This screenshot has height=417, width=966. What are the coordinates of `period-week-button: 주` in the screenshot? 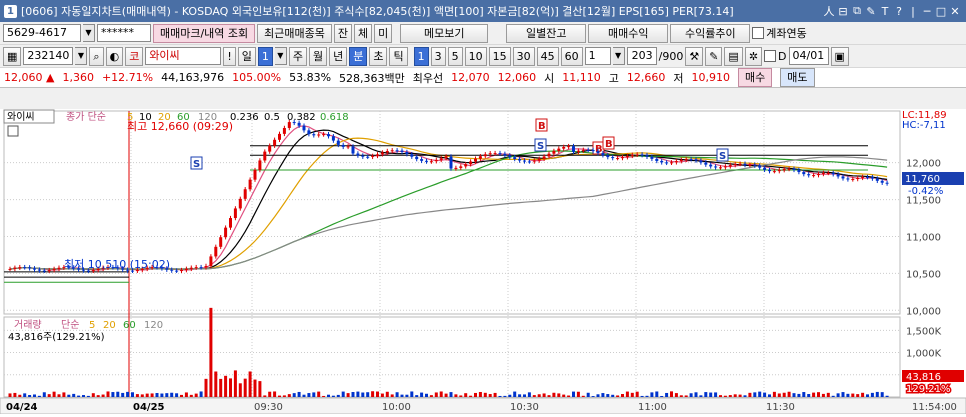 It's located at (298, 56).